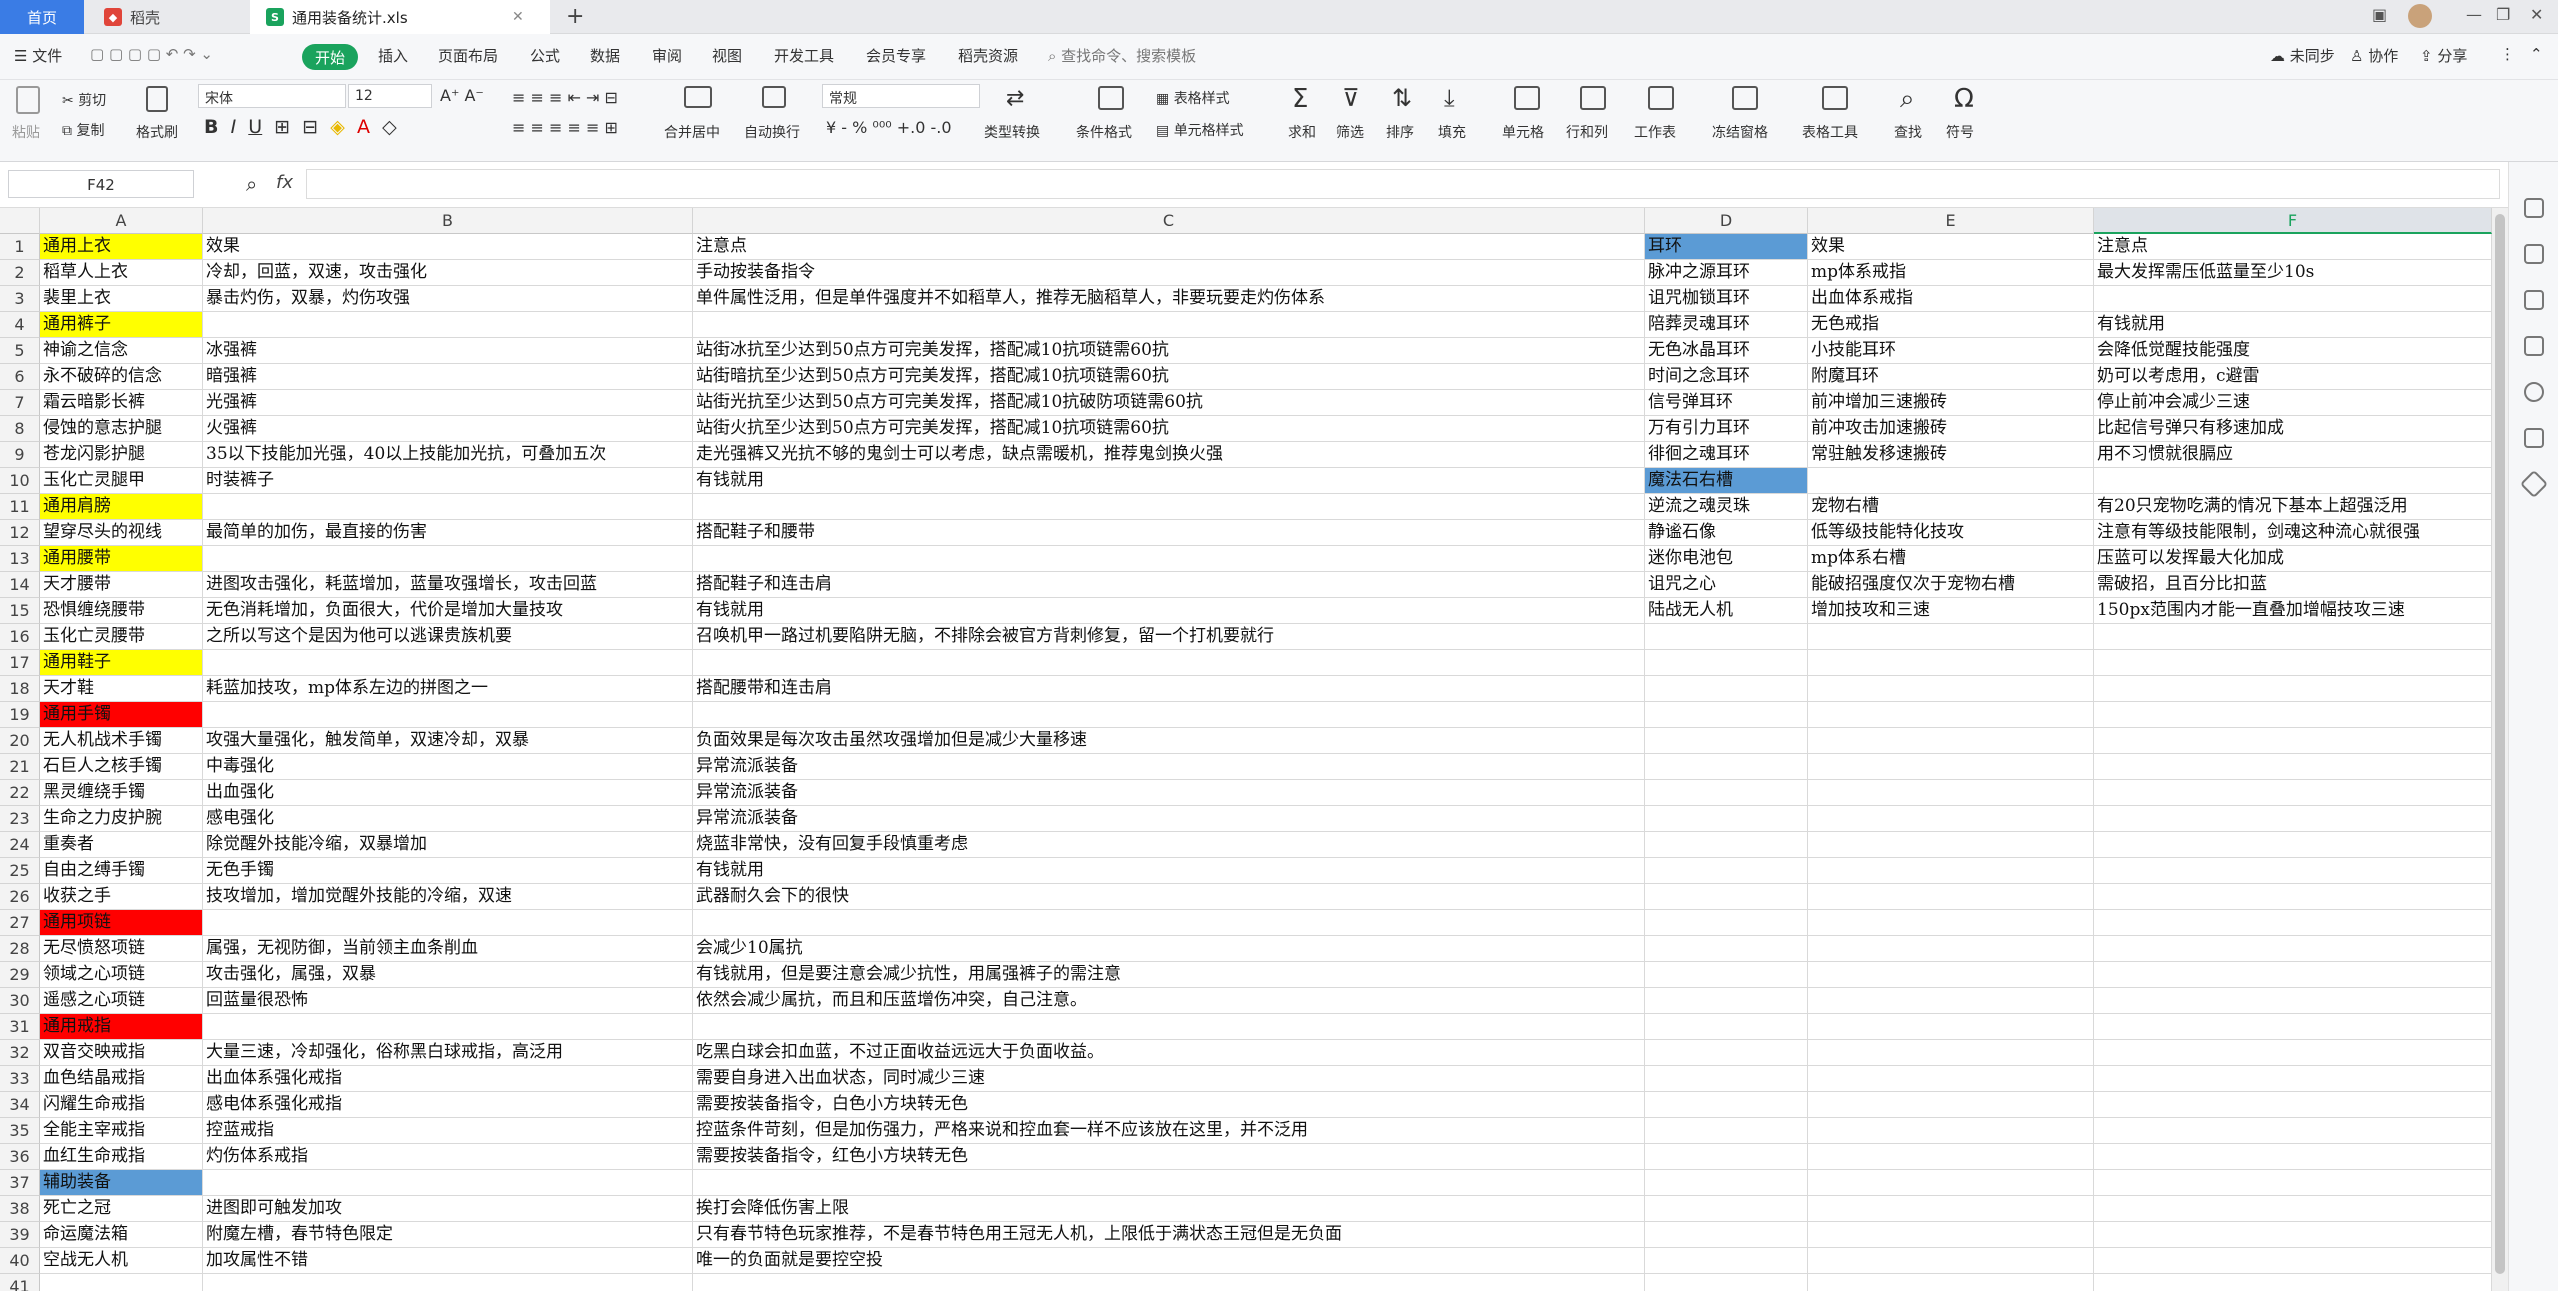 This screenshot has height=1291, width=2558. I want to click on row-header: 11, so click(20, 507).